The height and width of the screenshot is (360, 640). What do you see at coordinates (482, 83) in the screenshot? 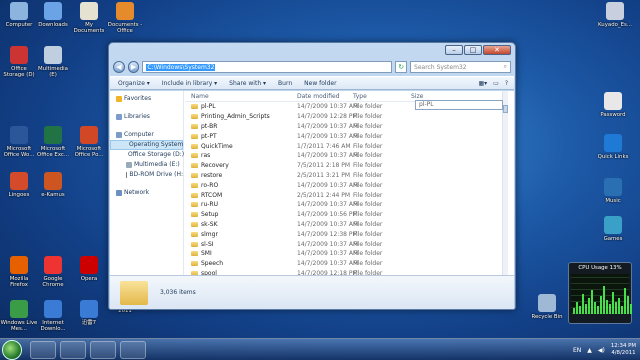
I see `view-options-icon: ▦▾` at bounding box center [482, 83].